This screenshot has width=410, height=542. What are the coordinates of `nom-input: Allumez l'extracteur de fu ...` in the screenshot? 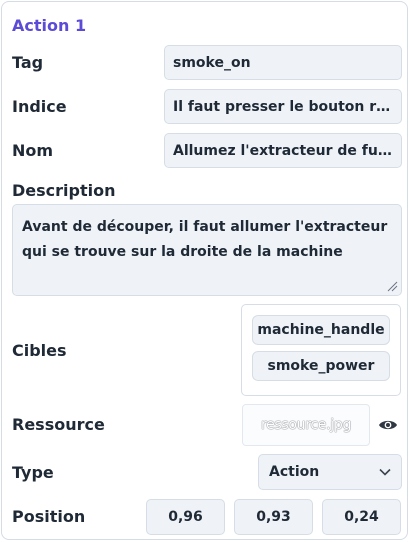 It's located at (283, 150).